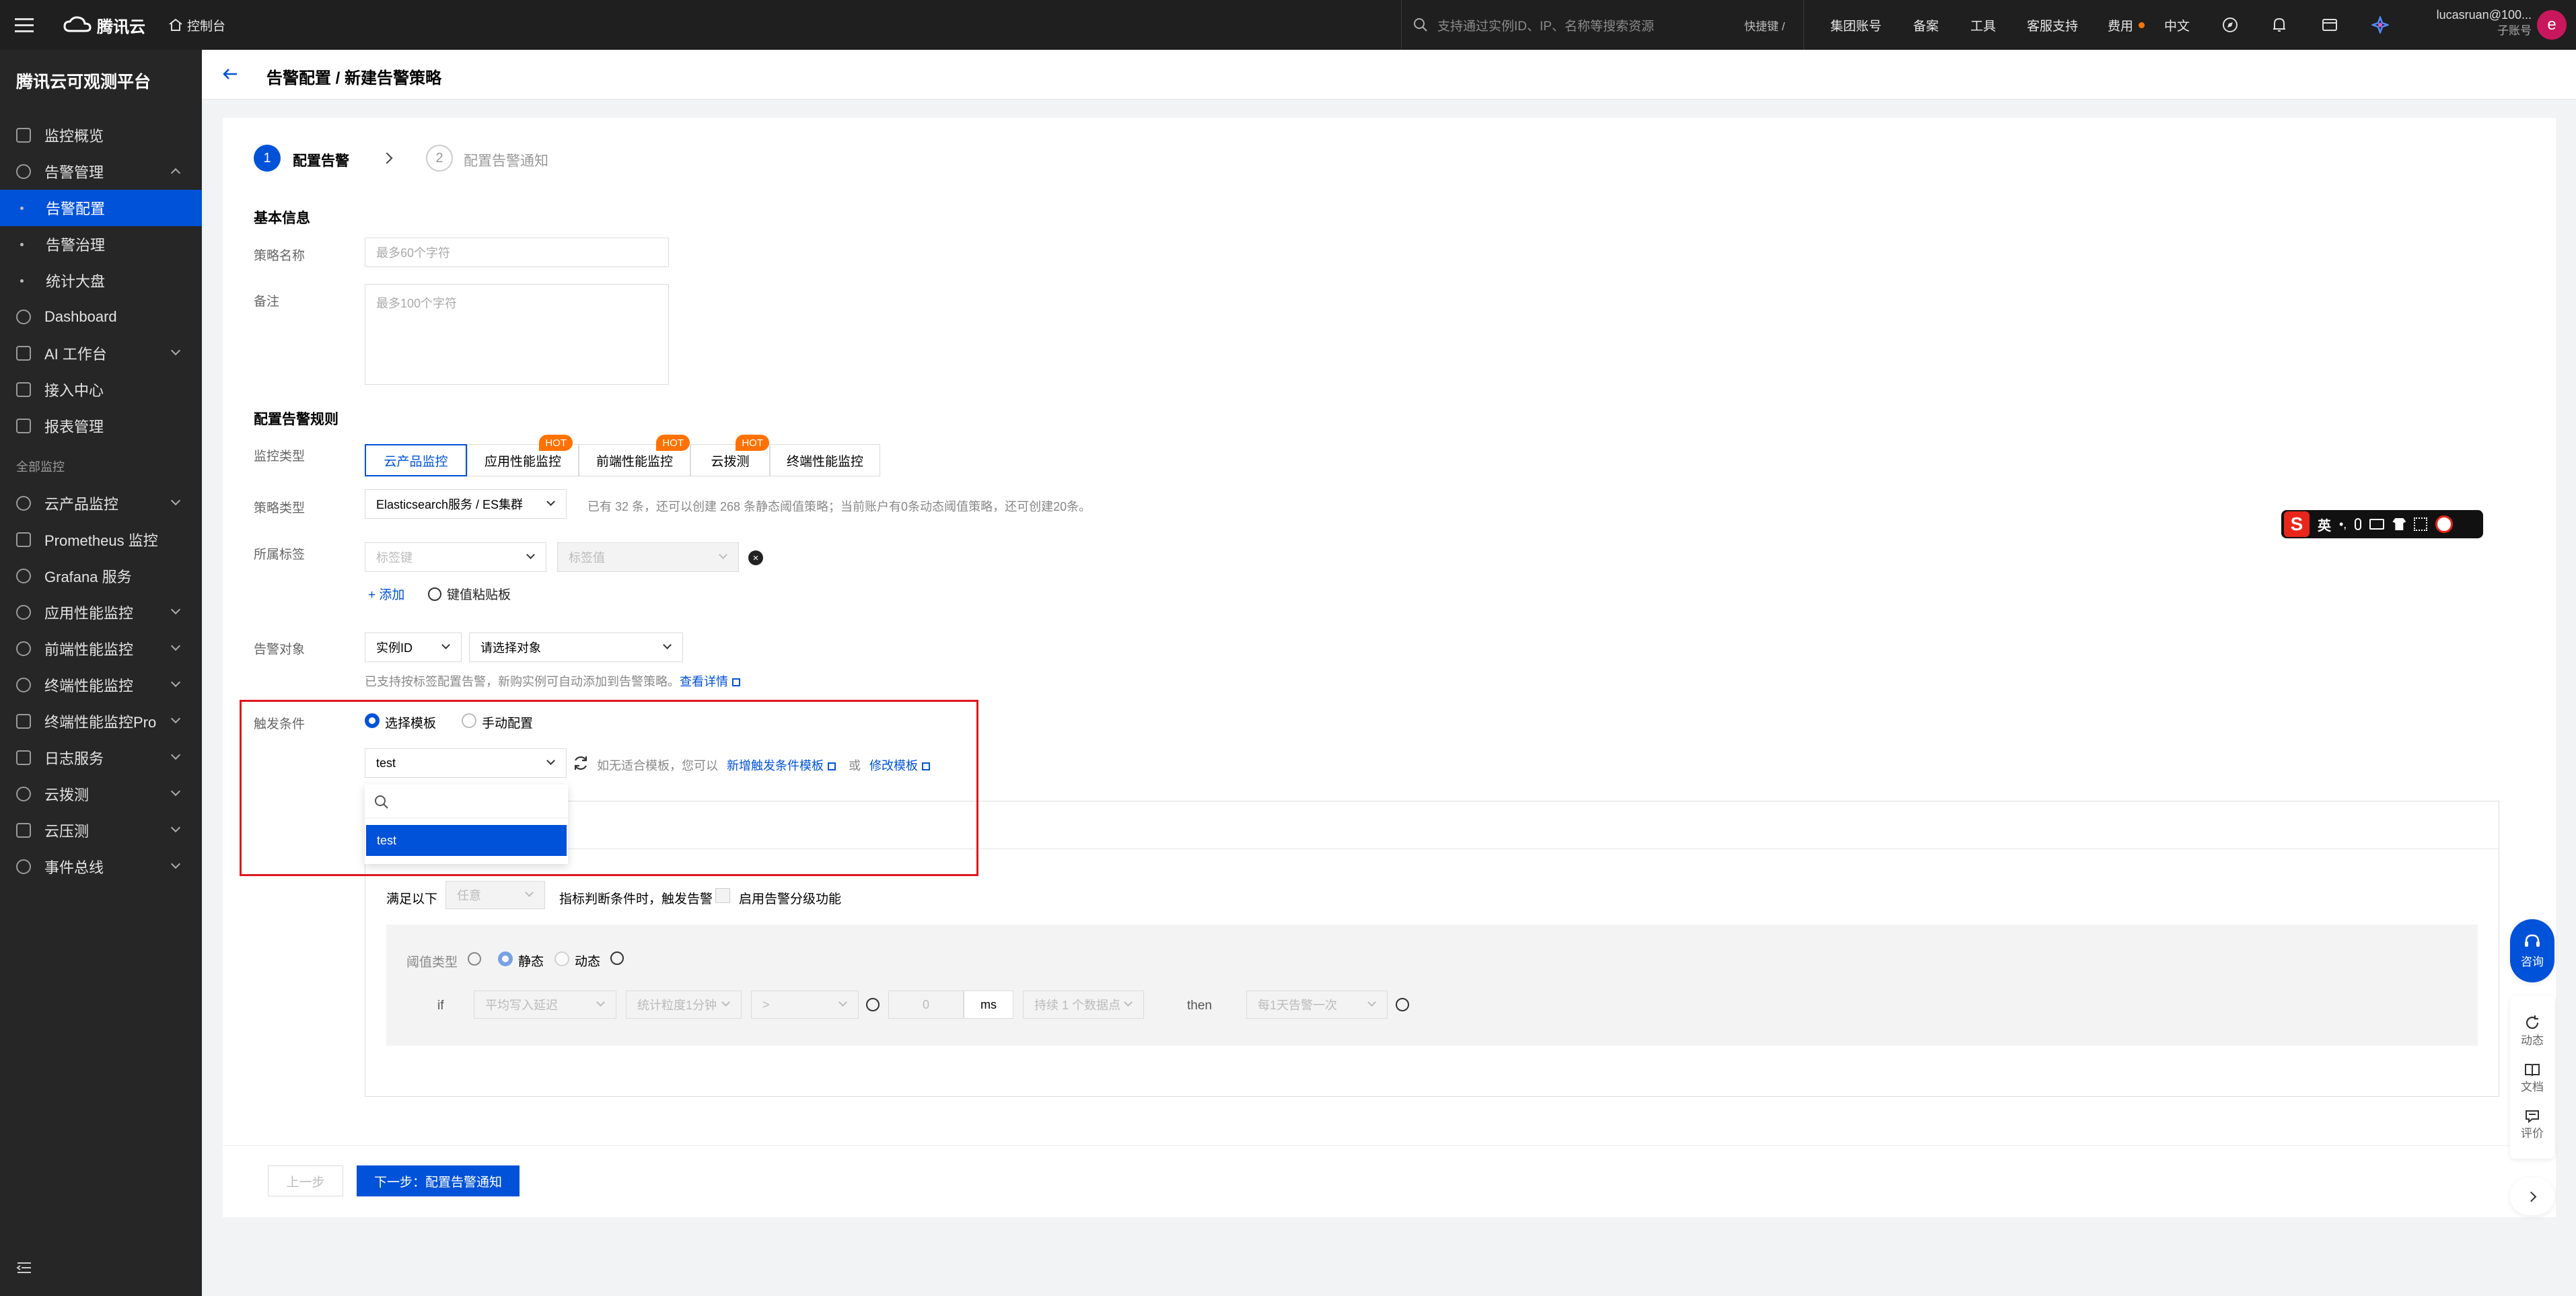  I want to click on global-search: 支持通过实例ID、IP、名称等搜索资源, so click(1533, 25).